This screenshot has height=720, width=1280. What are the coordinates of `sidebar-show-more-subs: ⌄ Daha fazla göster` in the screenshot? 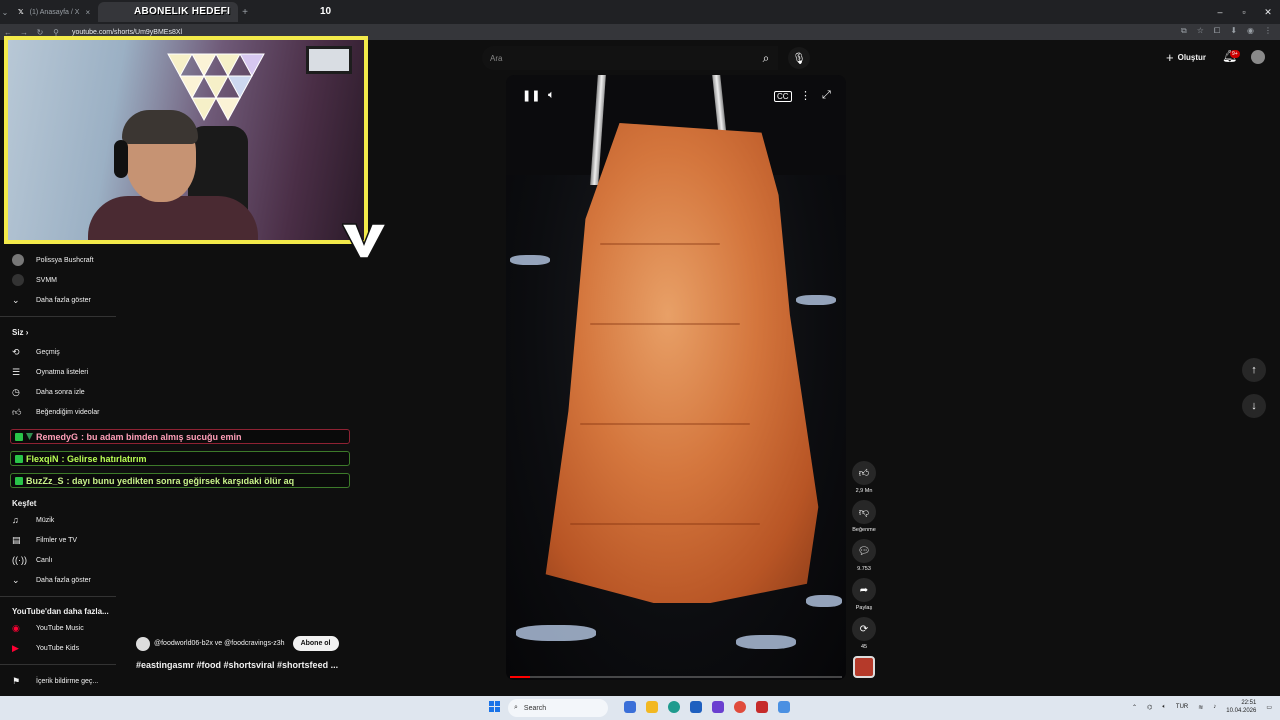 It's located at (60, 300).